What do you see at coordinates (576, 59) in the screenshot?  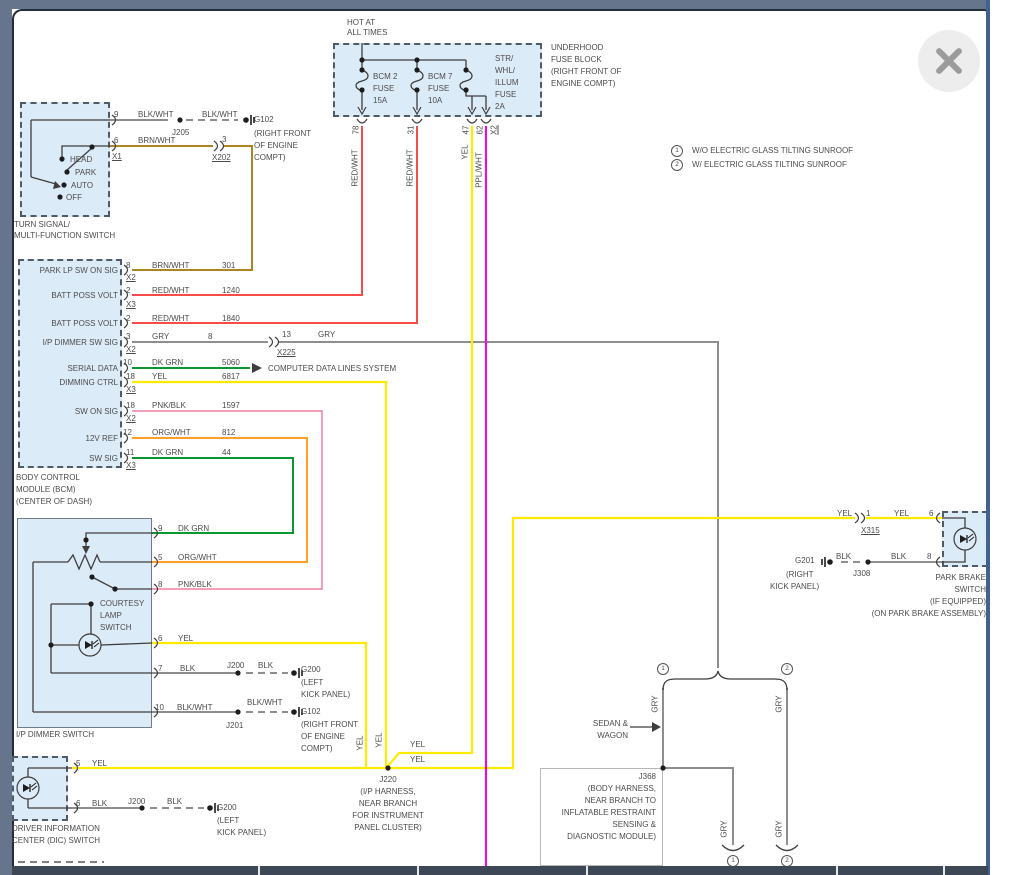 I see `diagram-label: FUSE BLOCK` at bounding box center [576, 59].